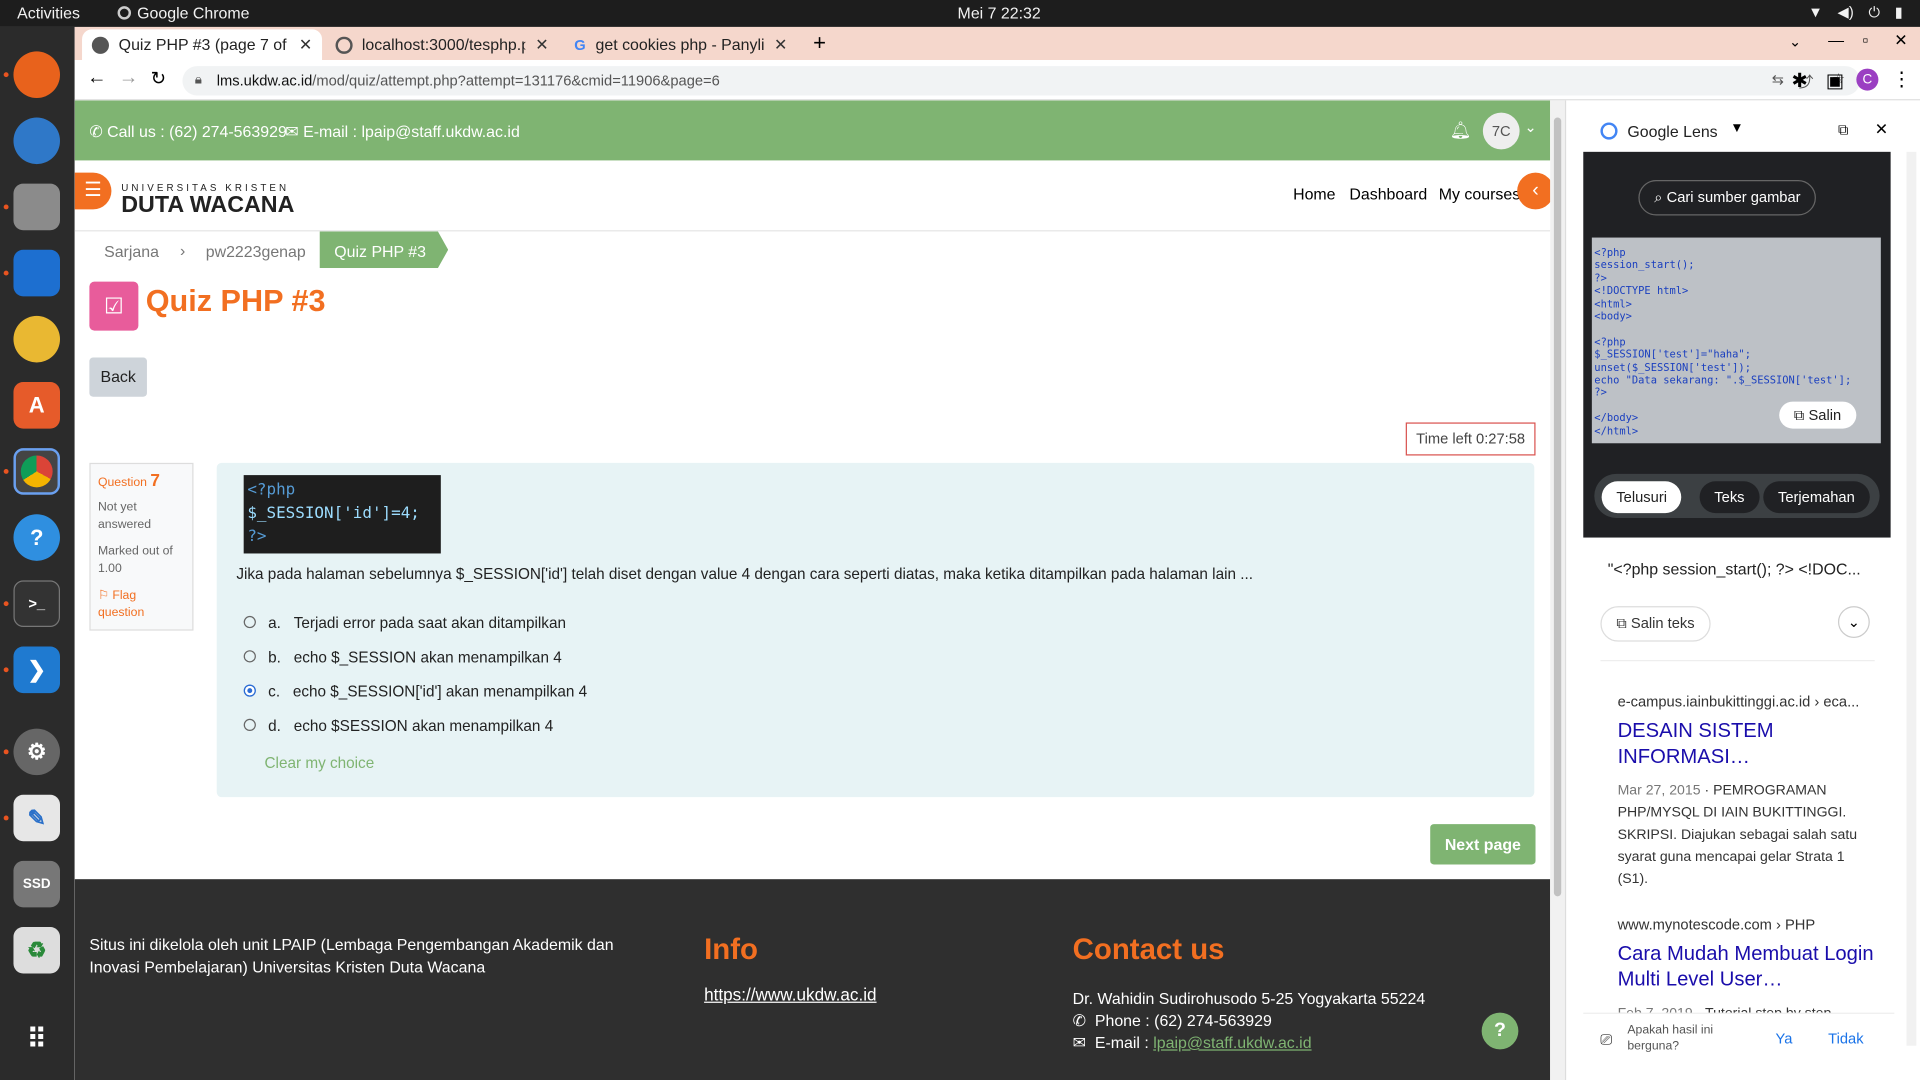 The width and height of the screenshot is (1920, 1080). Describe the element at coordinates (1843, 130) in the screenshot. I see `open-new-tab-icon: ⧉` at that location.